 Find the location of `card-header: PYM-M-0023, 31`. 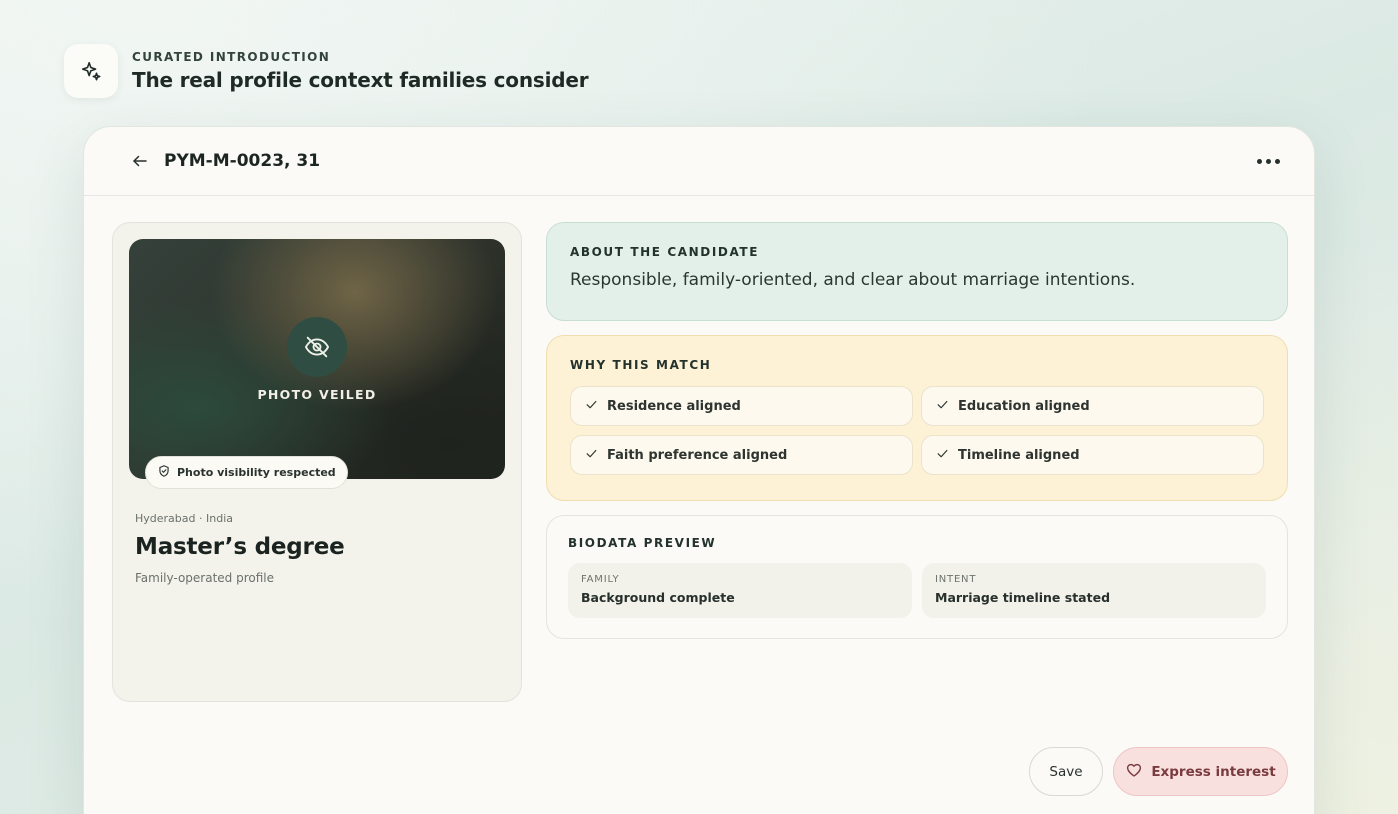

card-header: PYM-M-0023, 31 is located at coordinates (699, 161).